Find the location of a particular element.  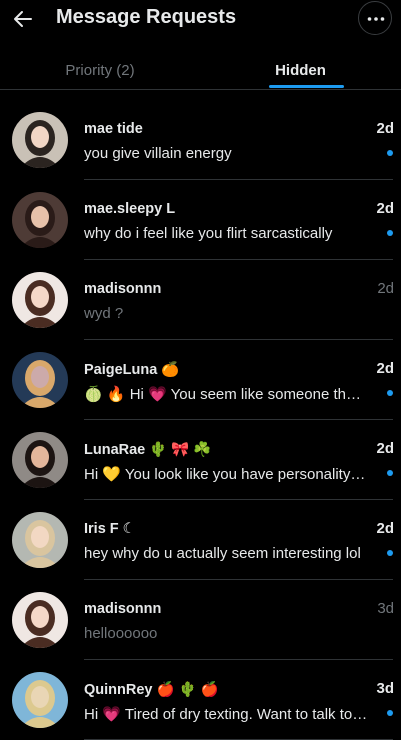

conversation-row: madisonnn 2d wyd ? is located at coordinates (200, 300).